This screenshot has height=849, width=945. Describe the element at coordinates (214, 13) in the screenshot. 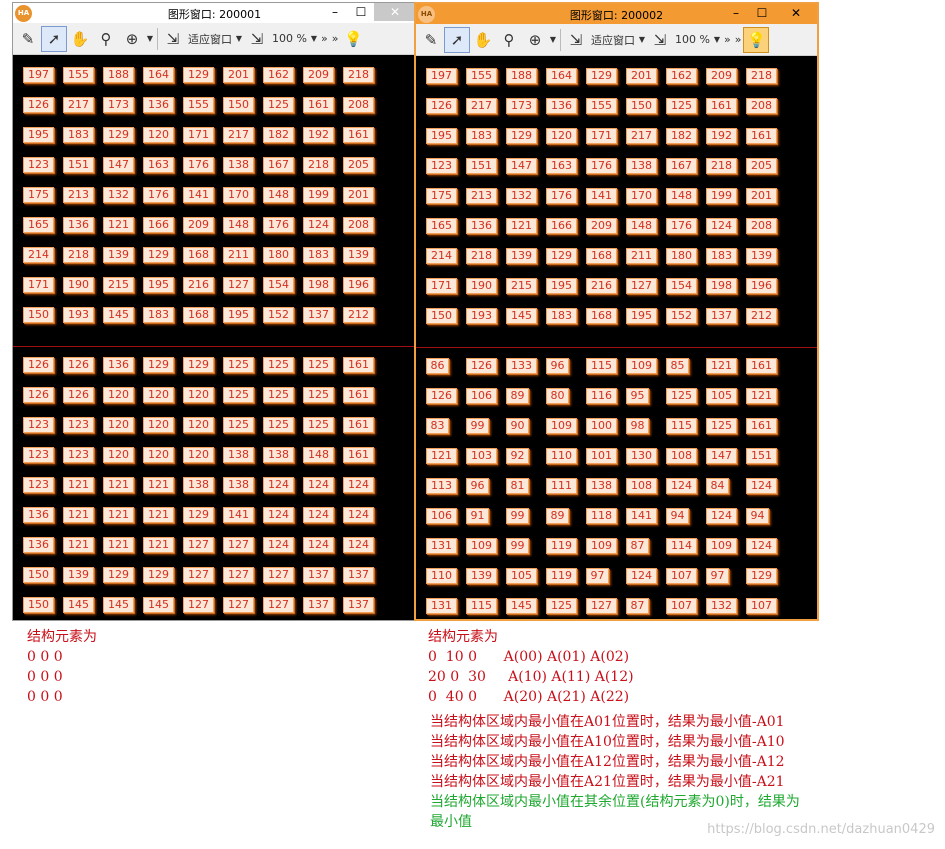

I see `window-titlebar: HA 图形窗口: 200001 – ☐ ✕` at that location.